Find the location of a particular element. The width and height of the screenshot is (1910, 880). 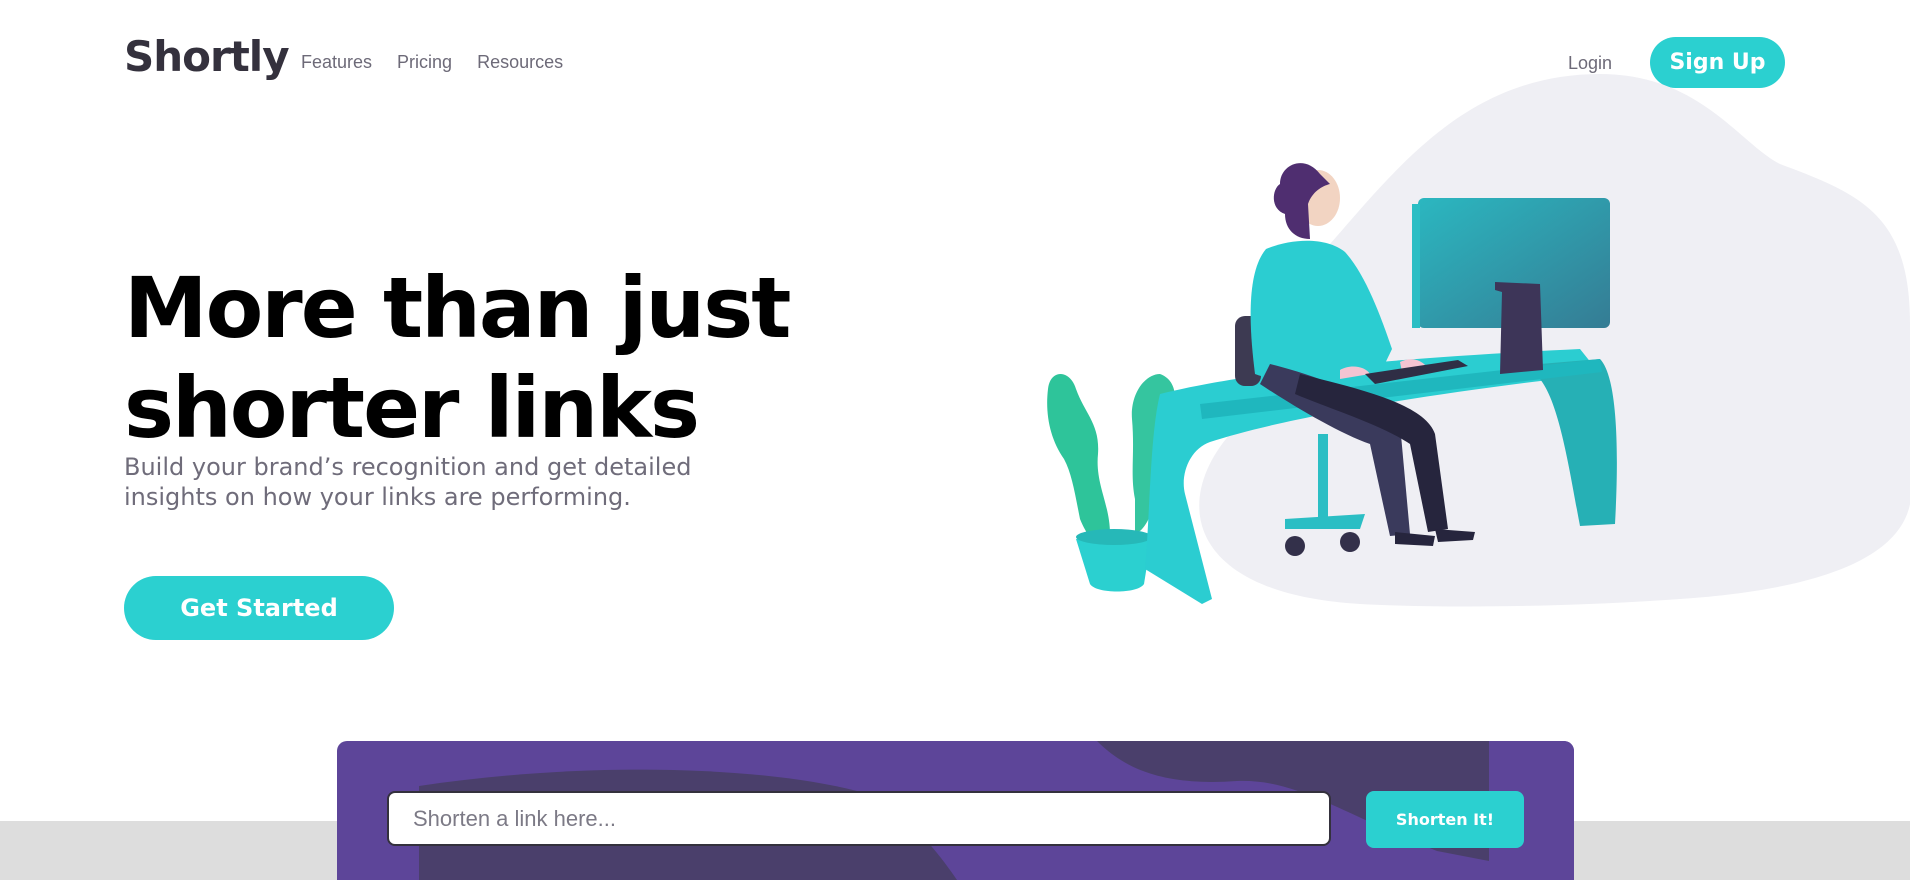

nav-item-resources: Resources is located at coordinates (520, 62).